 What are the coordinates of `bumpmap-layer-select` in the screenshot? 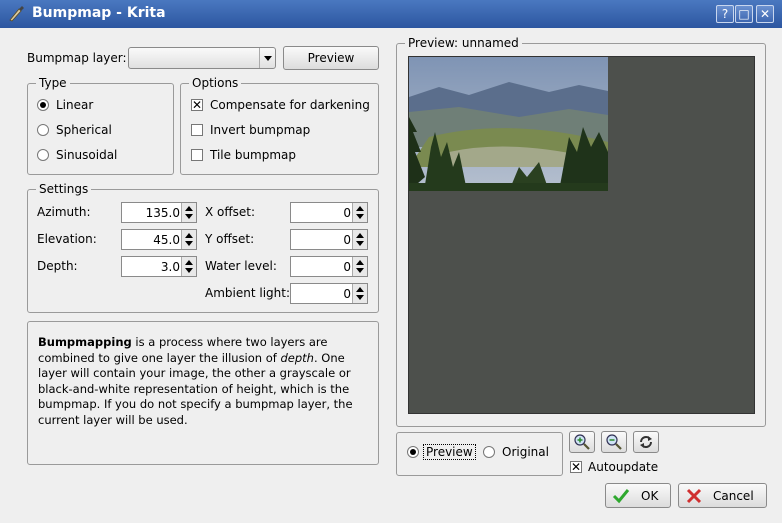 It's located at (202, 58).